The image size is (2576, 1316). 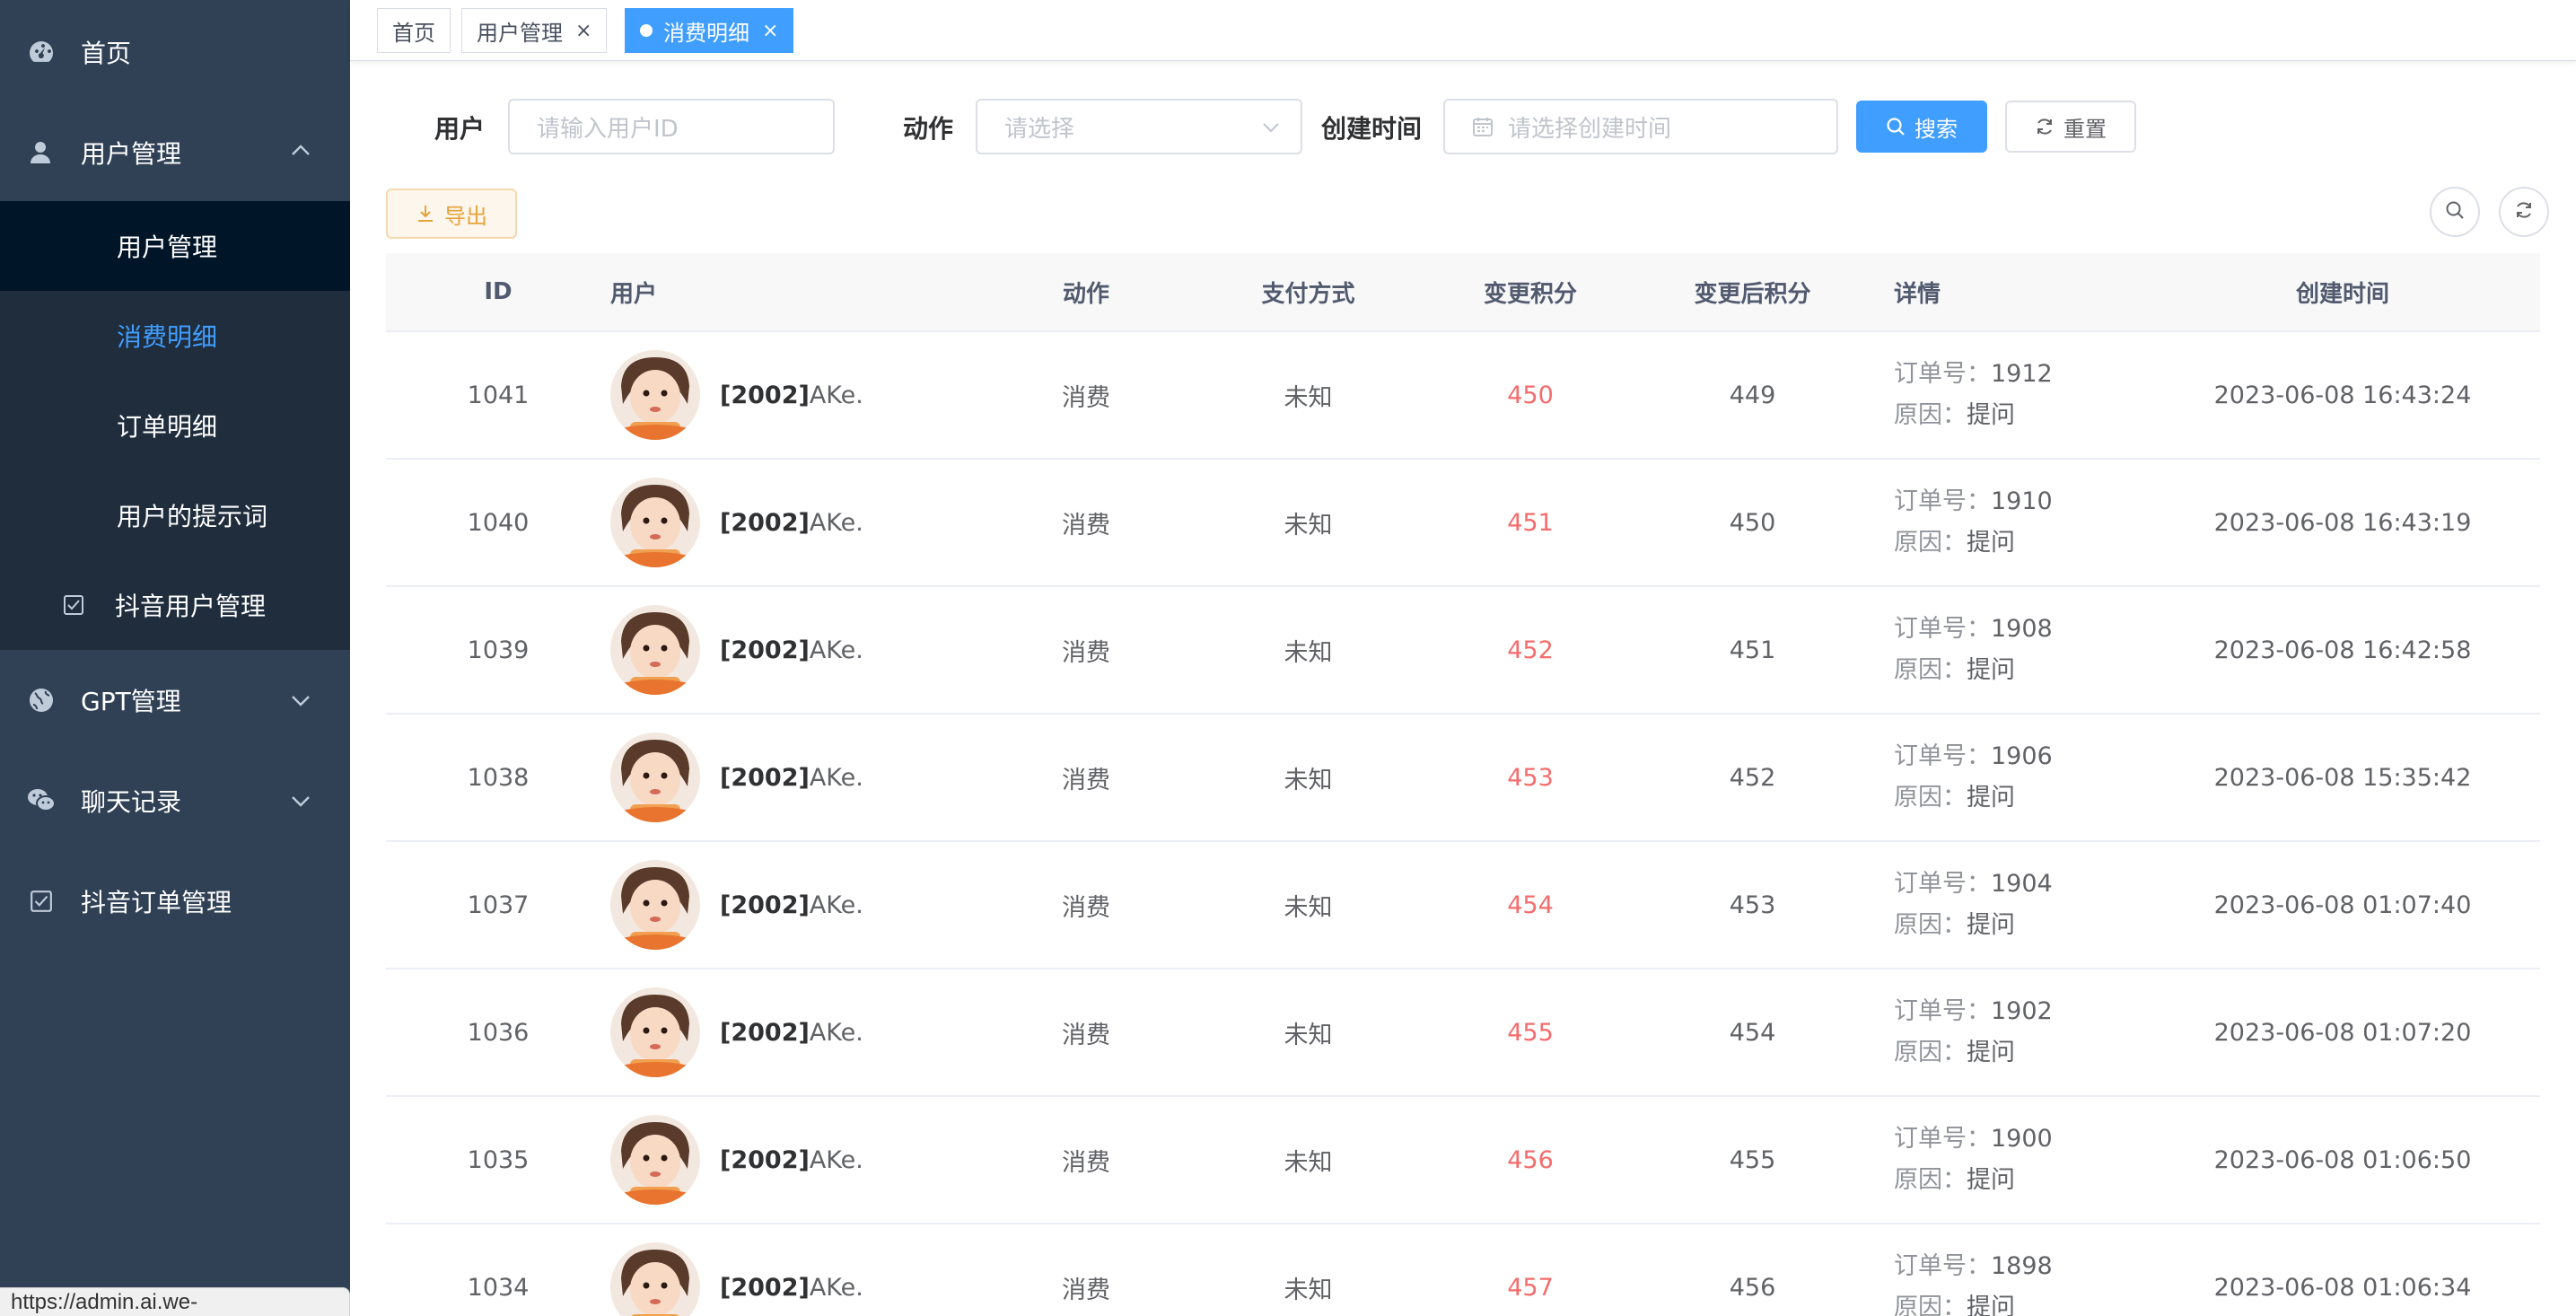 What do you see at coordinates (1973, 1139) in the screenshot?
I see `detail-order: 订单号：1900` at bounding box center [1973, 1139].